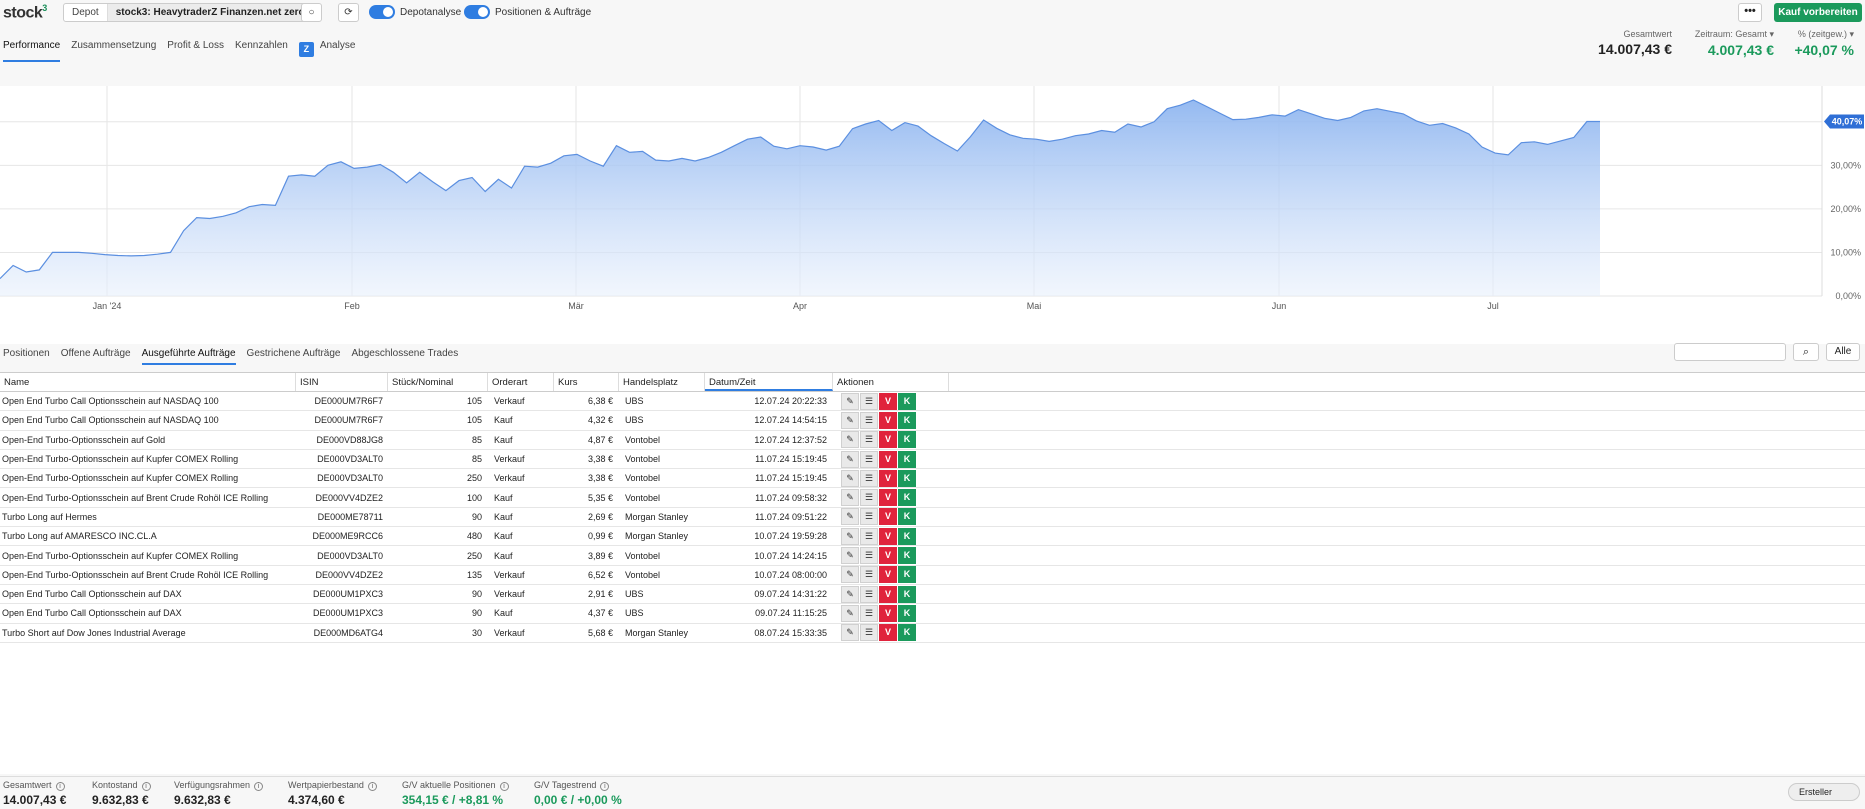  Describe the element at coordinates (1843, 352) in the screenshot. I see `filter-all-button: Alle` at that location.